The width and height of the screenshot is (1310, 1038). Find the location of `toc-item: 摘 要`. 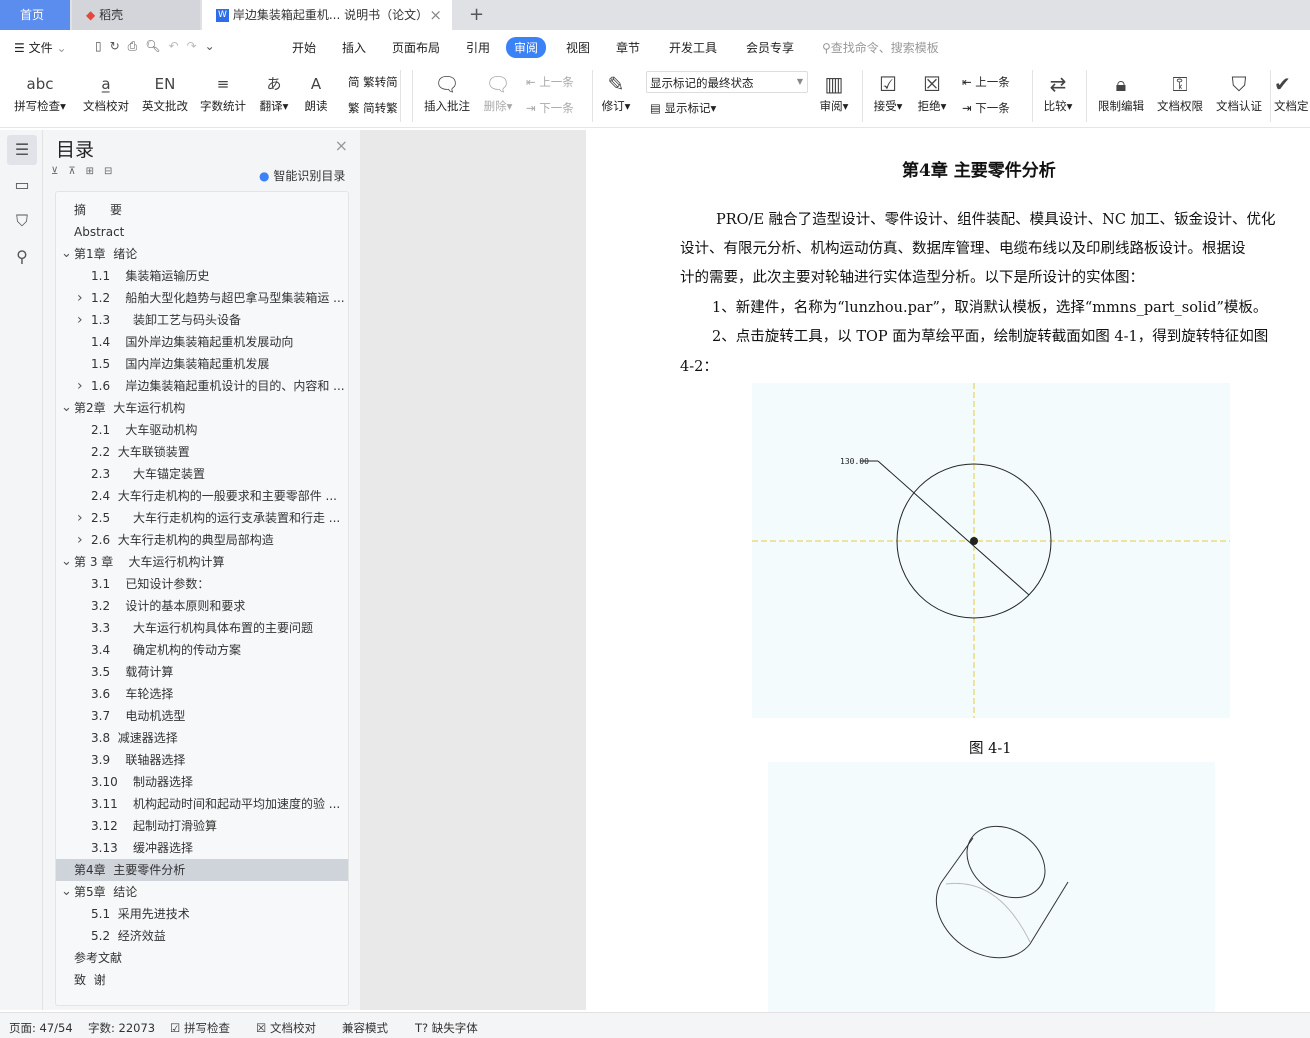

toc-item: 摘 要 is located at coordinates (202, 210).